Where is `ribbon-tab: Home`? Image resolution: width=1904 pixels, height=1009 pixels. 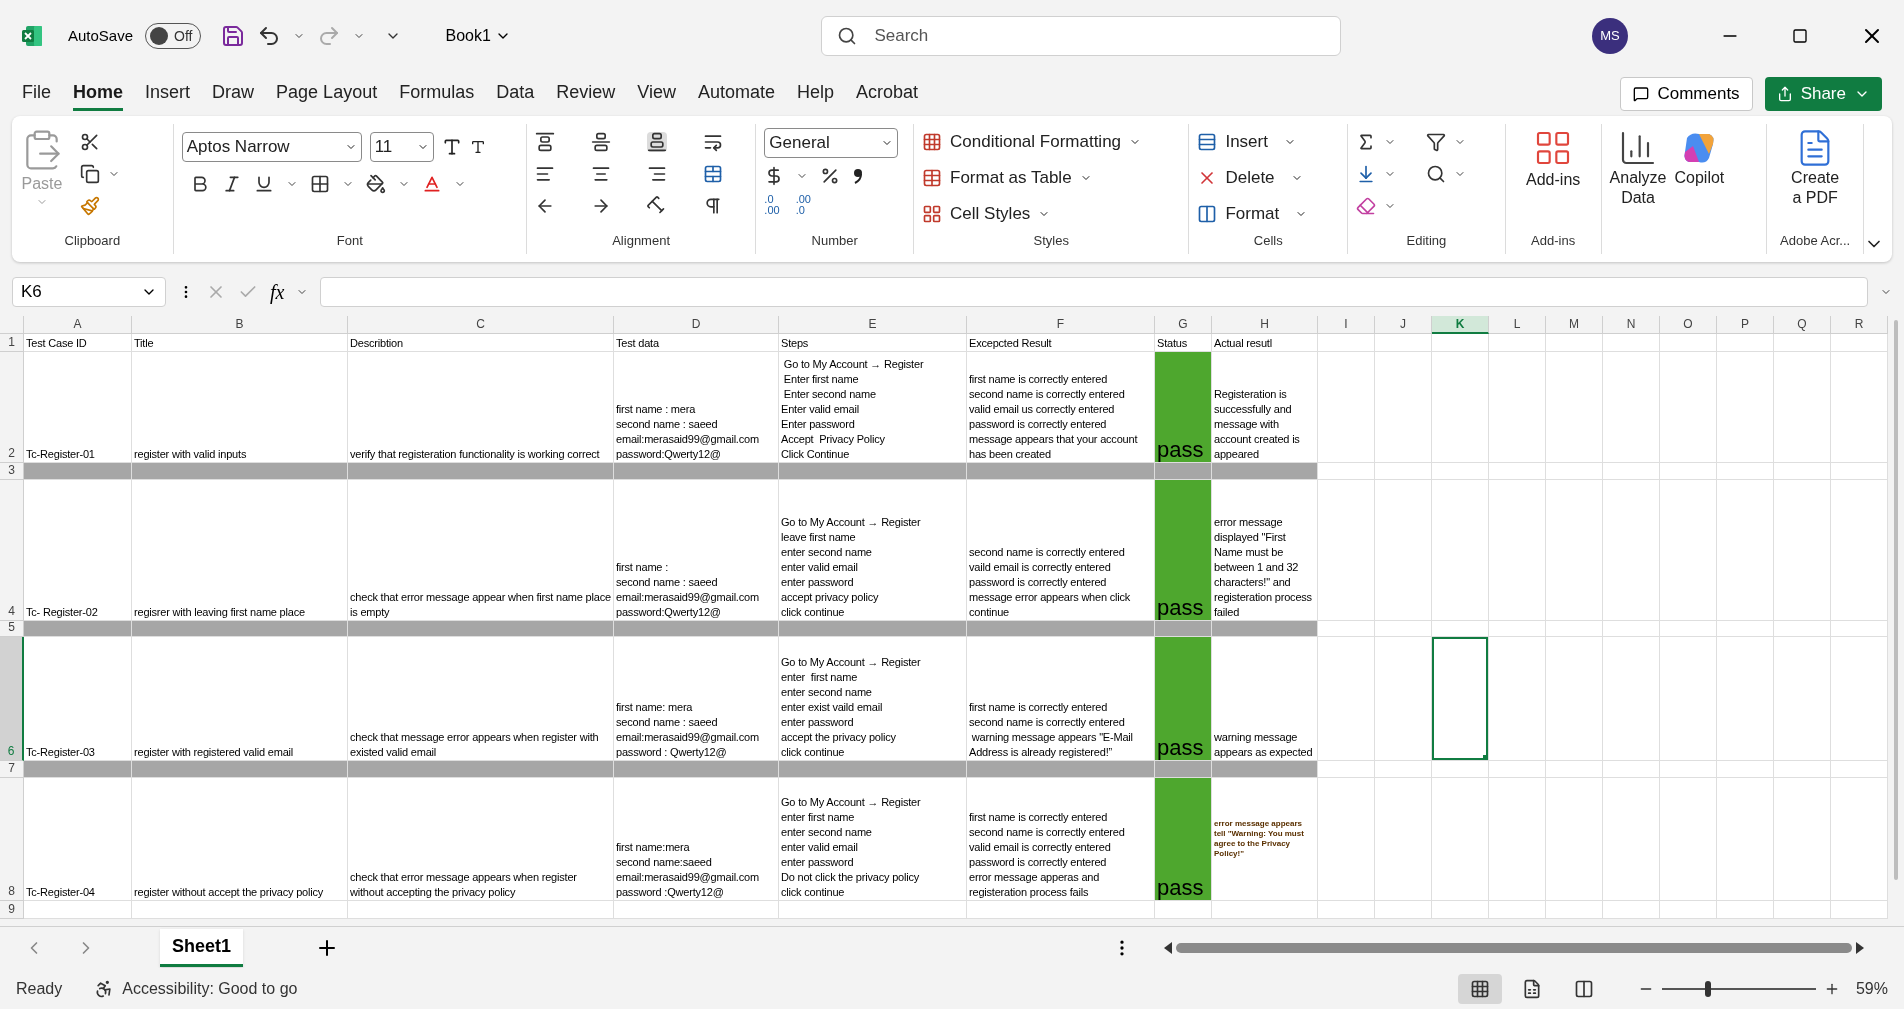 ribbon-tab: Home is located at coordinates (98, 94).